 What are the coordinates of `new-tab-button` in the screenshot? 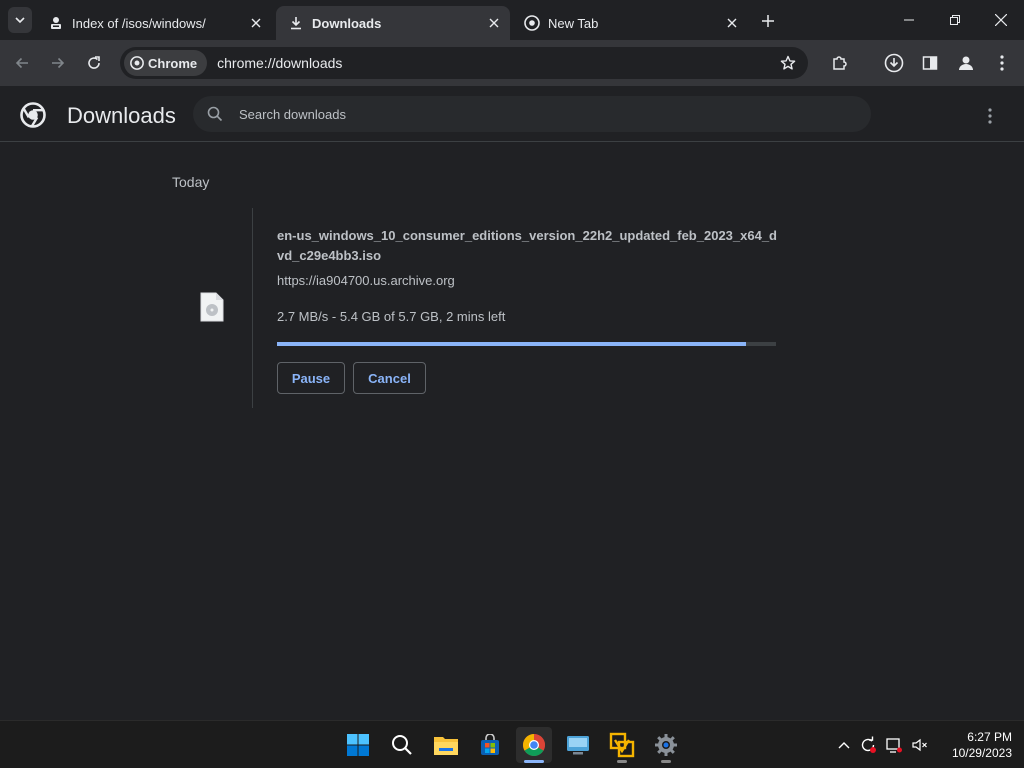 It's located at (768, 21).